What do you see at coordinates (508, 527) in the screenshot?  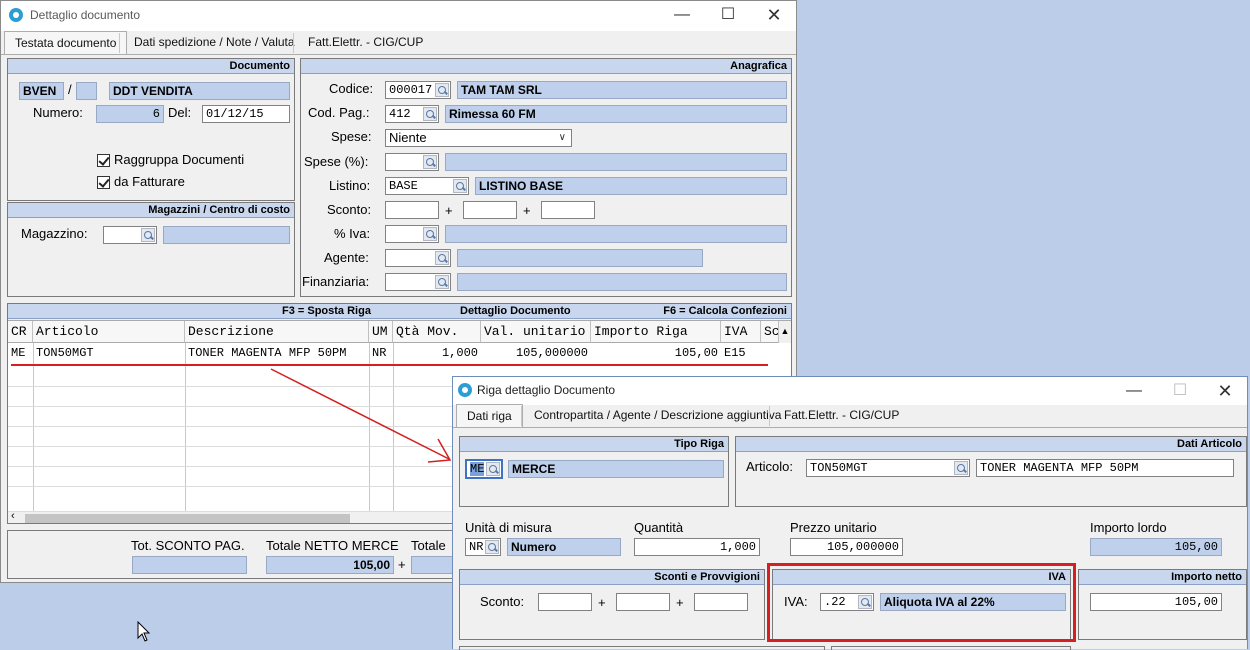 I see `um-label: Unità di misura` at bounding box center [508, 527].